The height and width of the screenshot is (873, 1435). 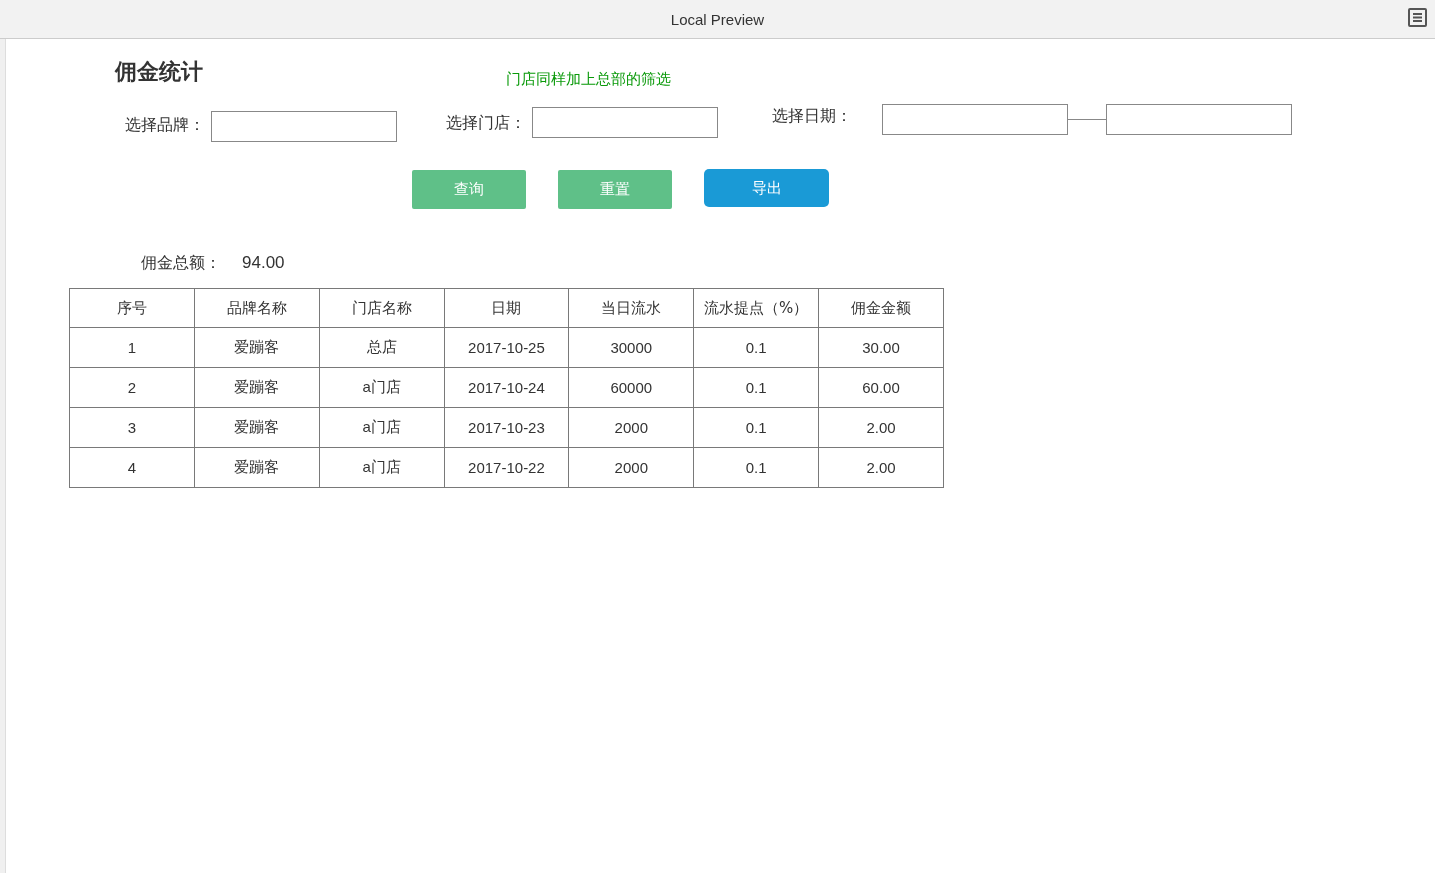 I want to click on page-title: 佣金统计, so click(x=159, y=72).